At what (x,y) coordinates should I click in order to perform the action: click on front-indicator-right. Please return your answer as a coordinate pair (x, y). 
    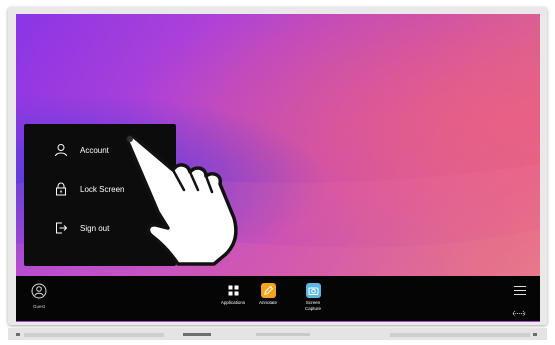
    Looking at the image, I should click on (535, 334).